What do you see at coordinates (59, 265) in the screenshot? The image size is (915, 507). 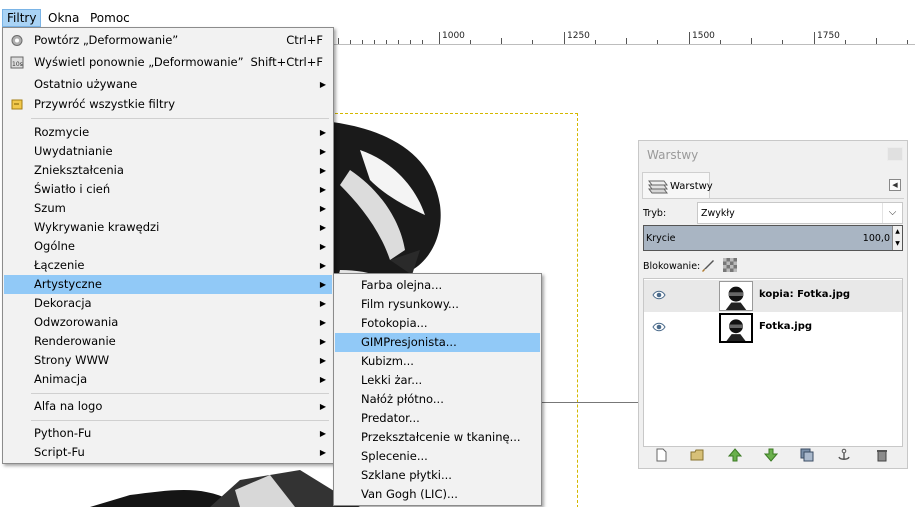 I see `menu-item-label: Łączenie` at bounding box center [59, 265].